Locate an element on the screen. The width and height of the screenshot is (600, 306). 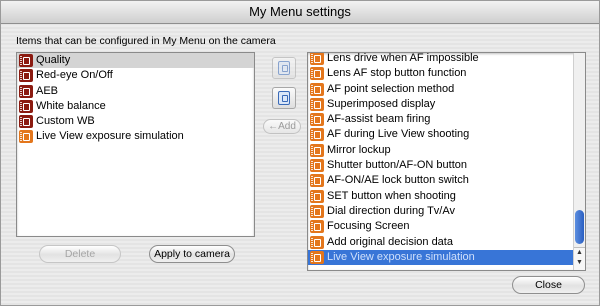
list-item: Shutter button/AF-ON button is located at coordinates (441, 165).